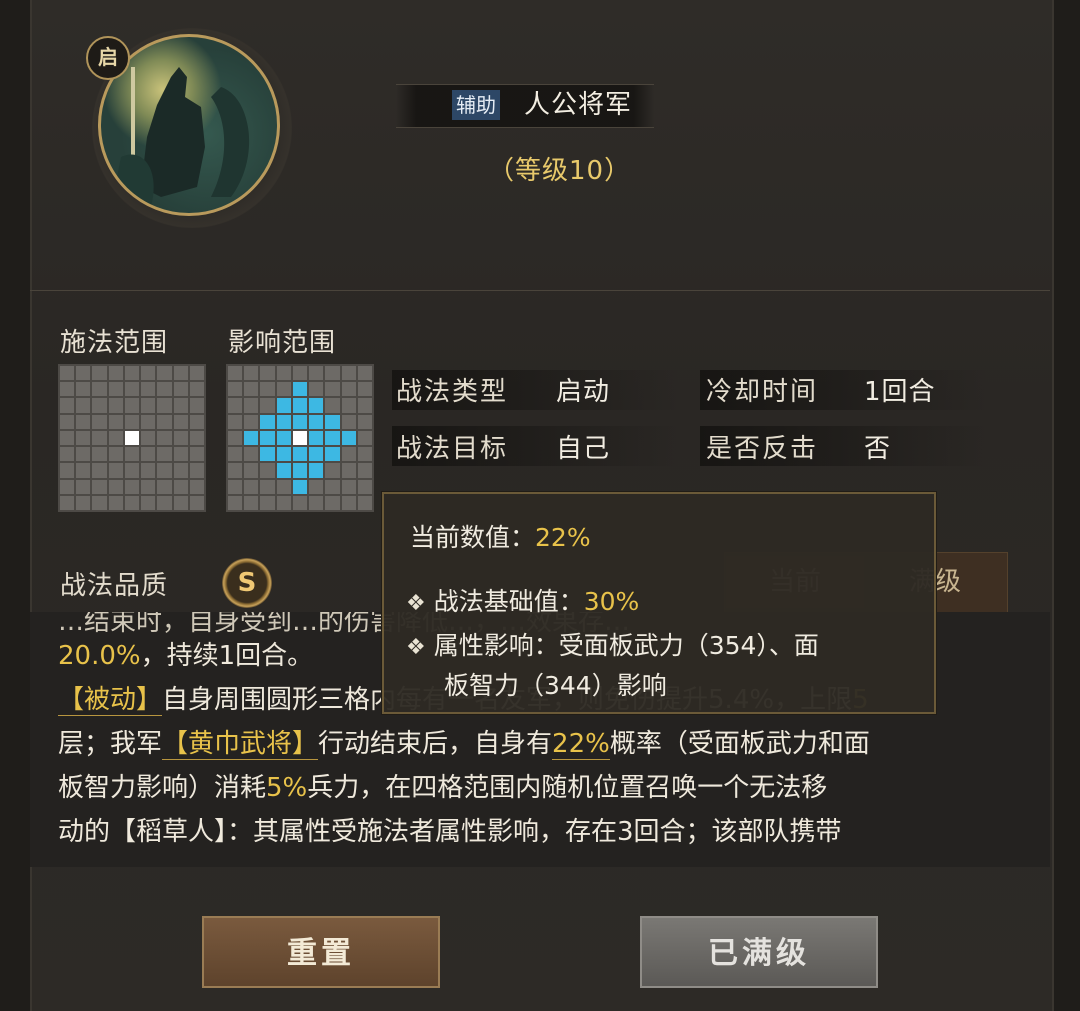 The height and width of the screenshot is (1011, 1080). I want to click on skill-target-label: 战法目标, so click(452, 449).